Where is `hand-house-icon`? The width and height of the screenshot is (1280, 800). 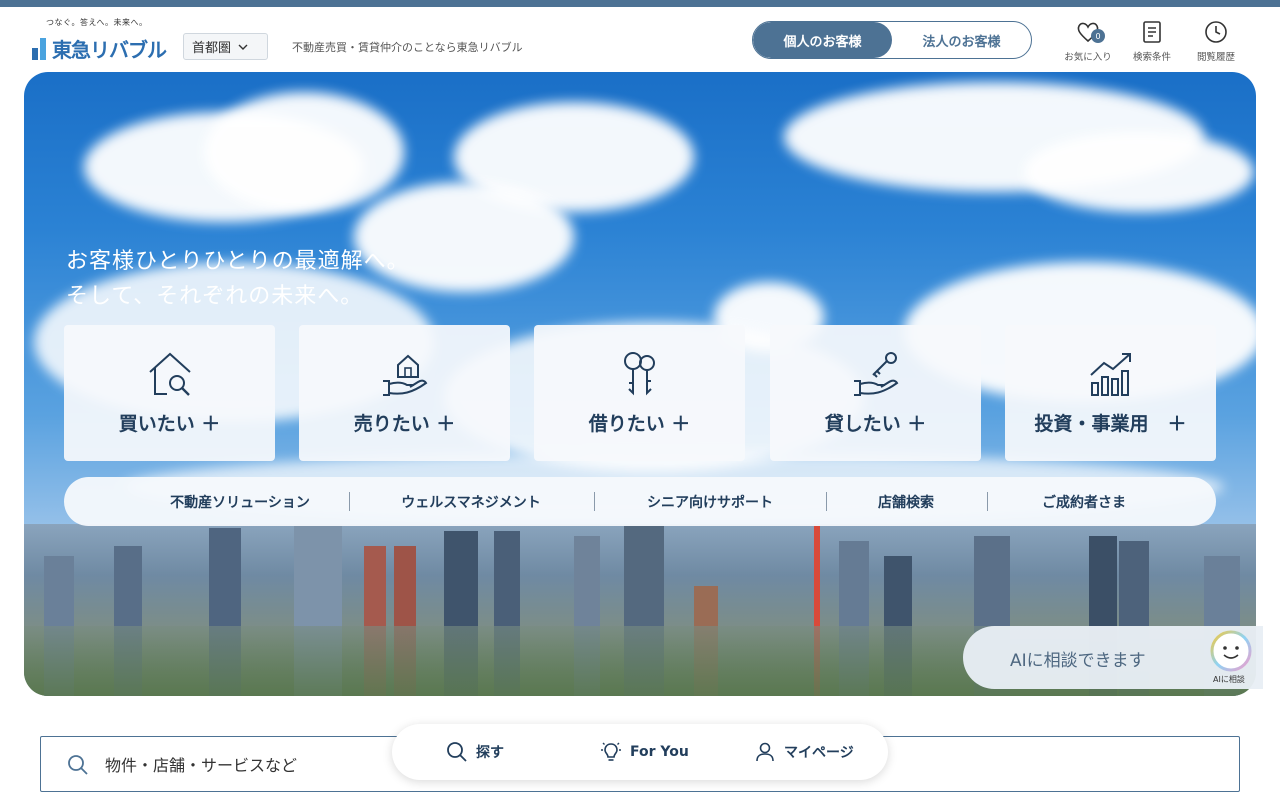
hand-house-icon is located at coordinates (404, 375).